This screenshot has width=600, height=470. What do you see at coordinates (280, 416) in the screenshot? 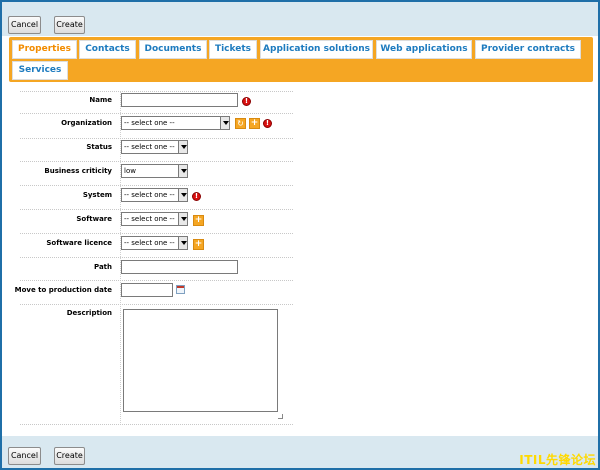
I see `resize-handle-icon` at bounding box center [280, 416].